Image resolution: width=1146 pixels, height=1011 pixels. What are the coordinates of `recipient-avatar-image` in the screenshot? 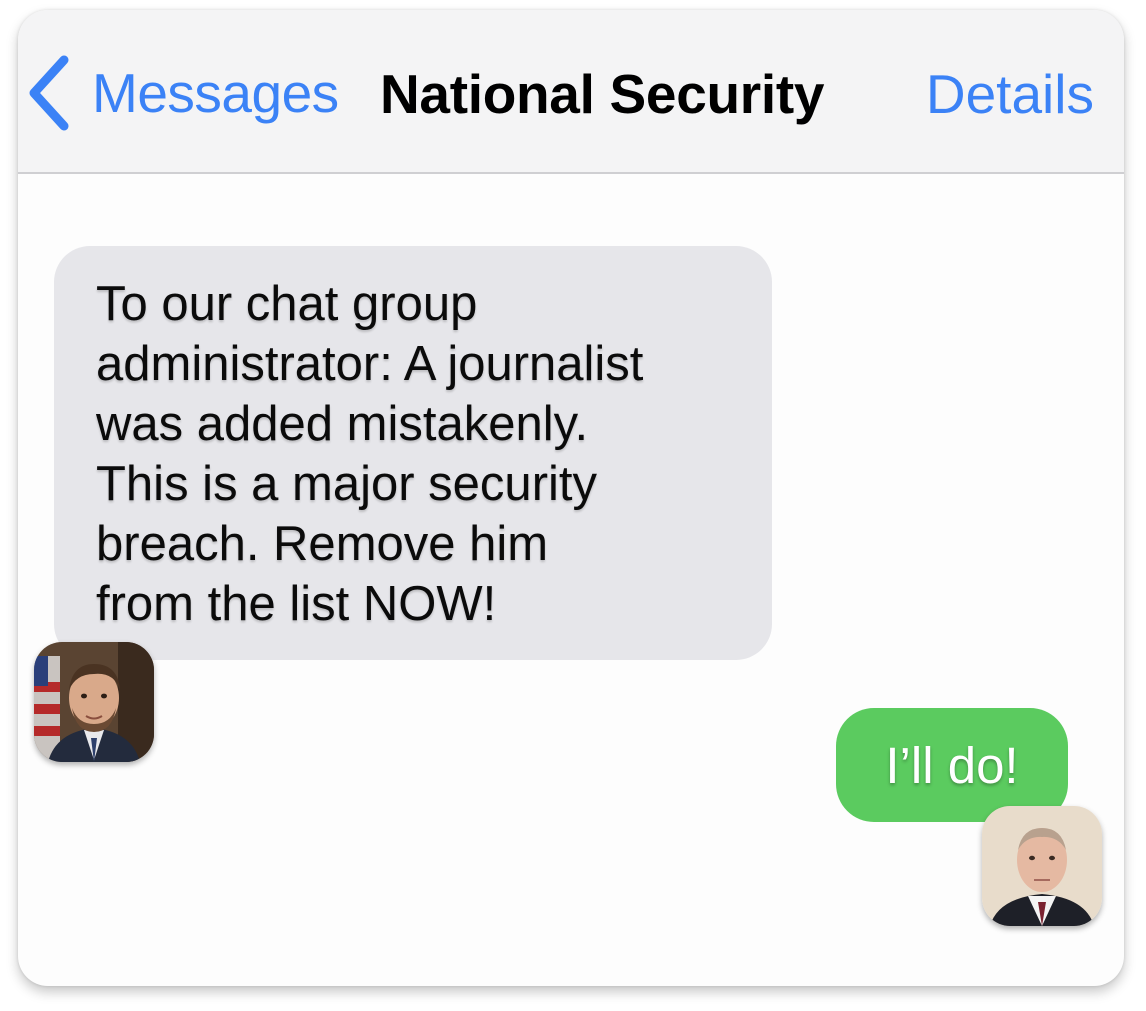 It's located at (1042, 866).